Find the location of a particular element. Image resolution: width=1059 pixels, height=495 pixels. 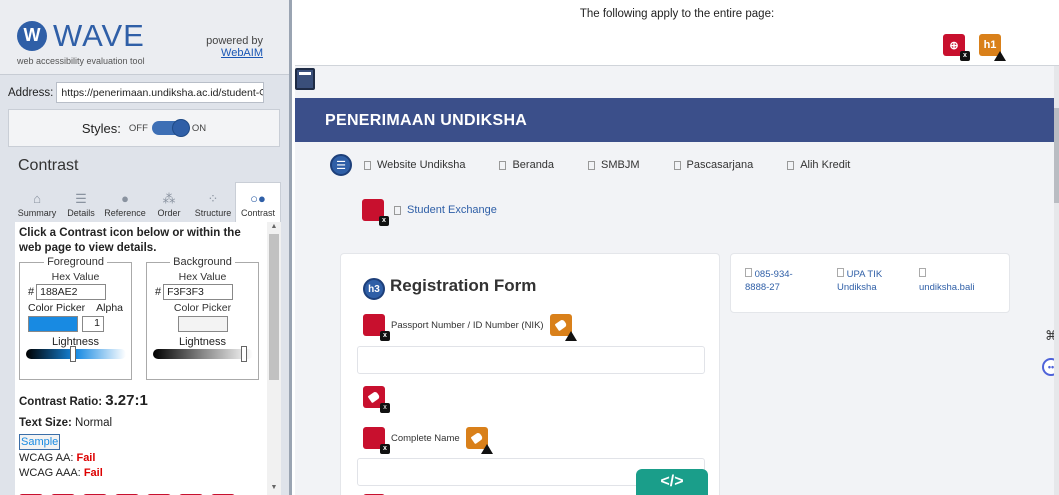

upa-line1: UPA TIK is located at coordinates (864, 274).